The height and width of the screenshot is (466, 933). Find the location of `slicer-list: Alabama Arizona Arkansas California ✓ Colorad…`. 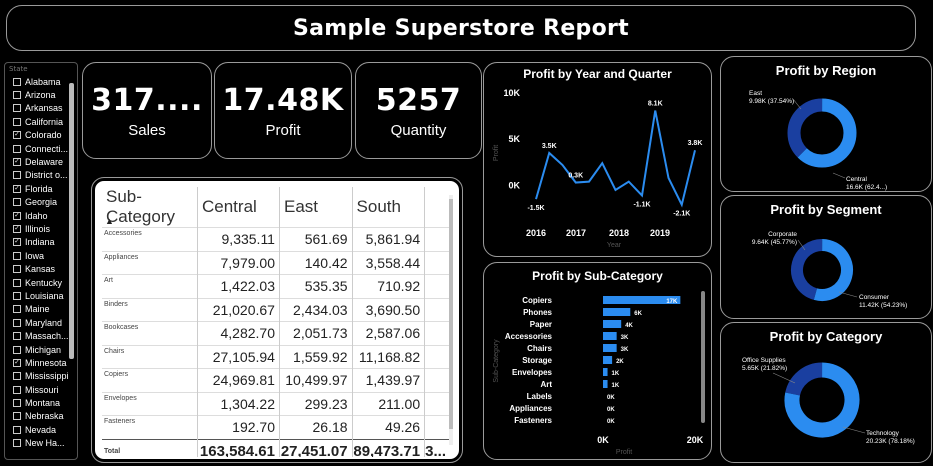

slicer-list: Alabama Arizona Arkansas California ✓ Colorad… is located at coordinates (41, 262).